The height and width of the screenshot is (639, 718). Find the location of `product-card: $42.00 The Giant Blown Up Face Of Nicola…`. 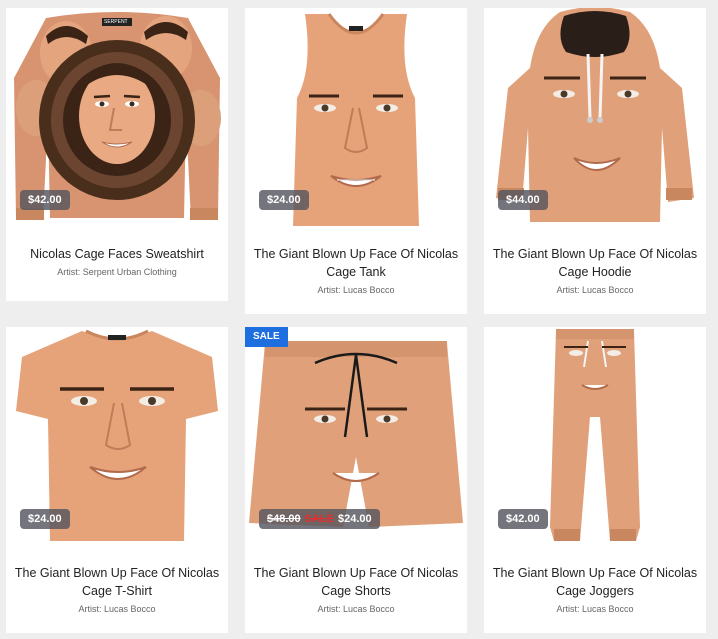

product-card: $42.00 The Giant Blown Up Face Of Nicola… is located at coordinates (595, 480).